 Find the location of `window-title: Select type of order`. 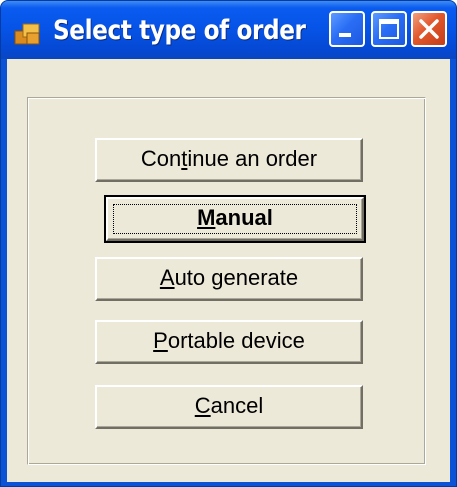

window-title: Select type of order is located at coordinates (179, 30).